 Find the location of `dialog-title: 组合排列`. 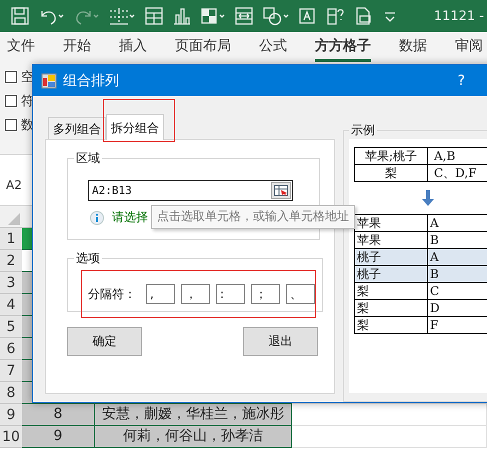

dialog-title: 组合排列 is located at coordinates (91, 81).